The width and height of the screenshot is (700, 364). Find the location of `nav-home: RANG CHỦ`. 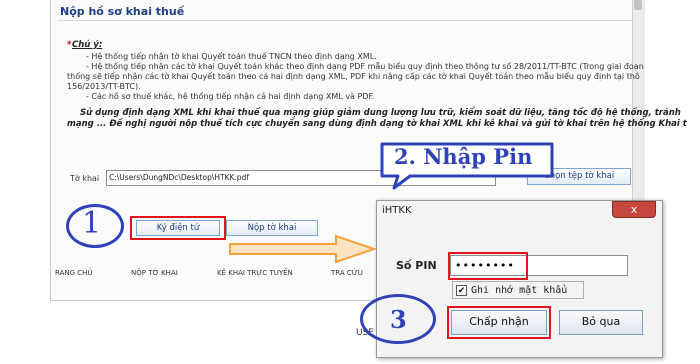

nav-home: RANG CHỦ is located at coordinates (74, 273).